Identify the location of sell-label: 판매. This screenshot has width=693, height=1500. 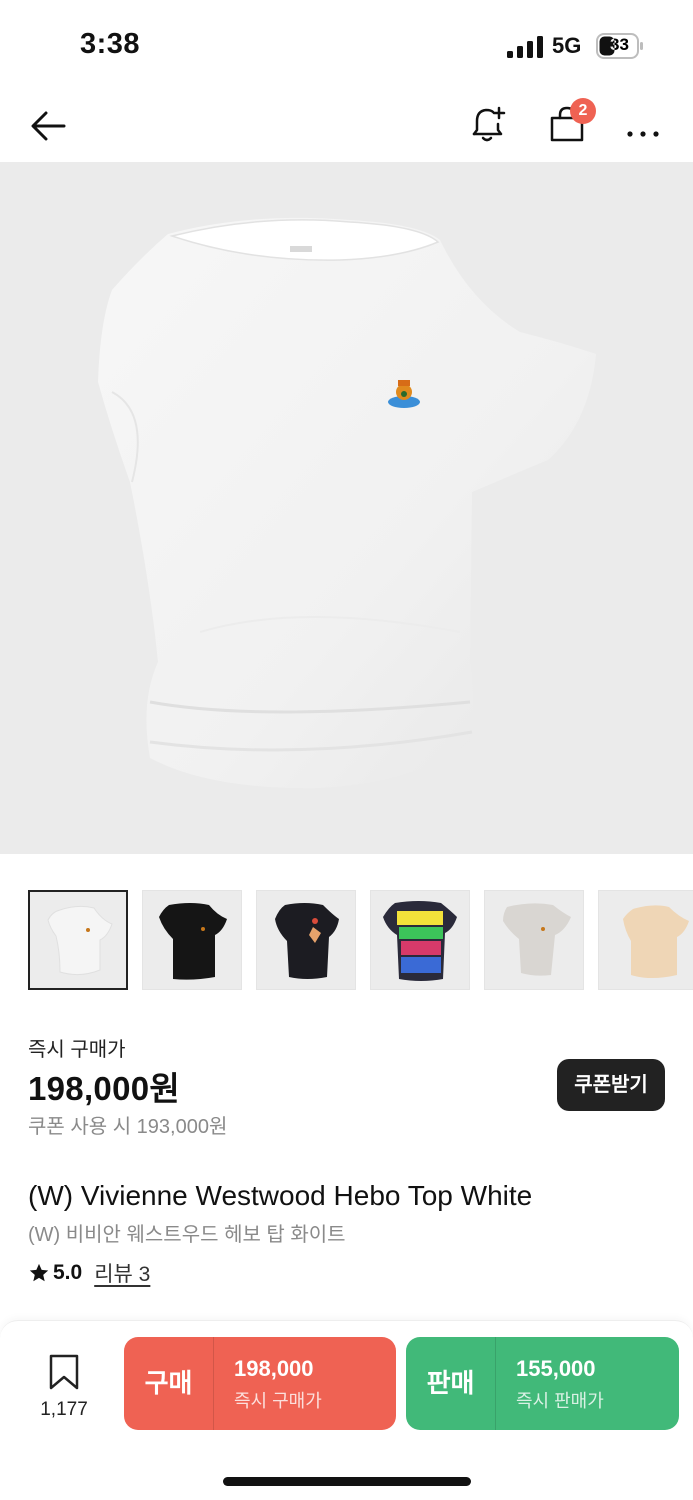
(451, 1383).